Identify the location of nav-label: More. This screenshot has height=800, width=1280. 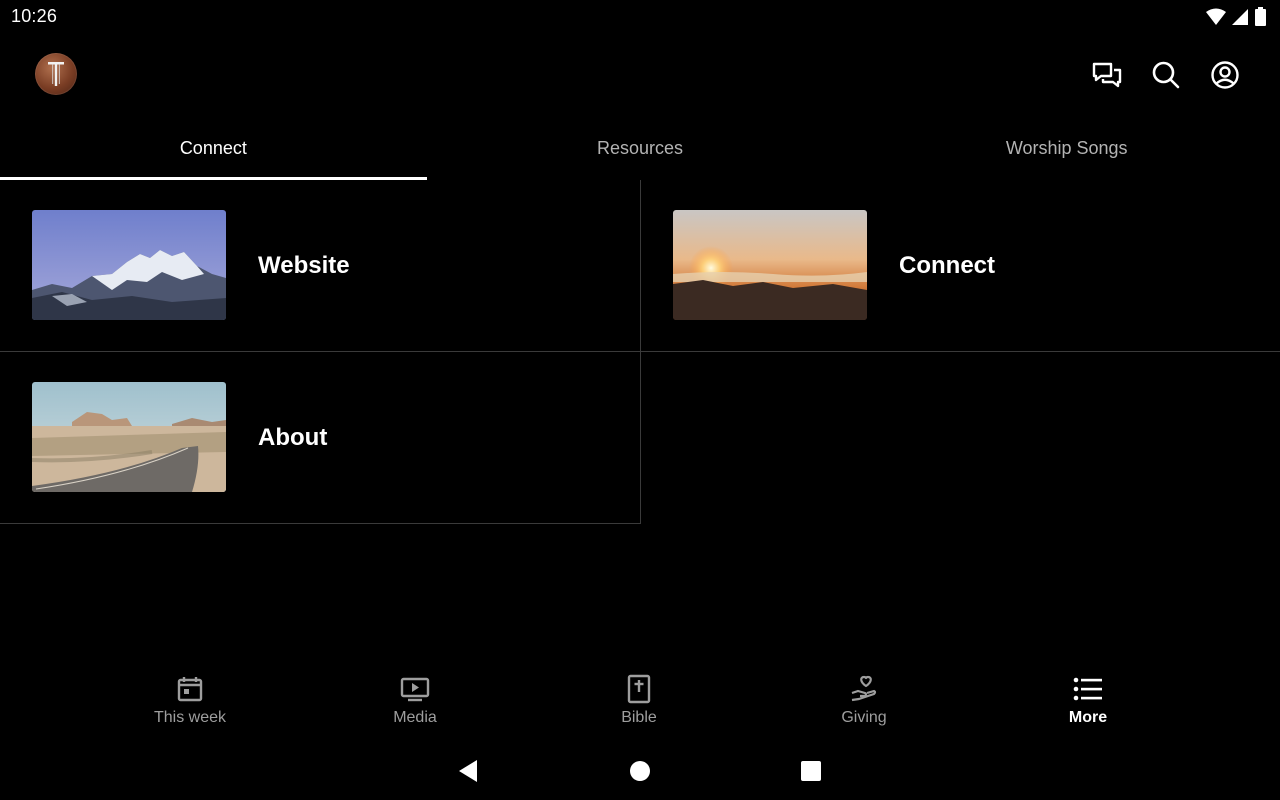
(1088, 717).